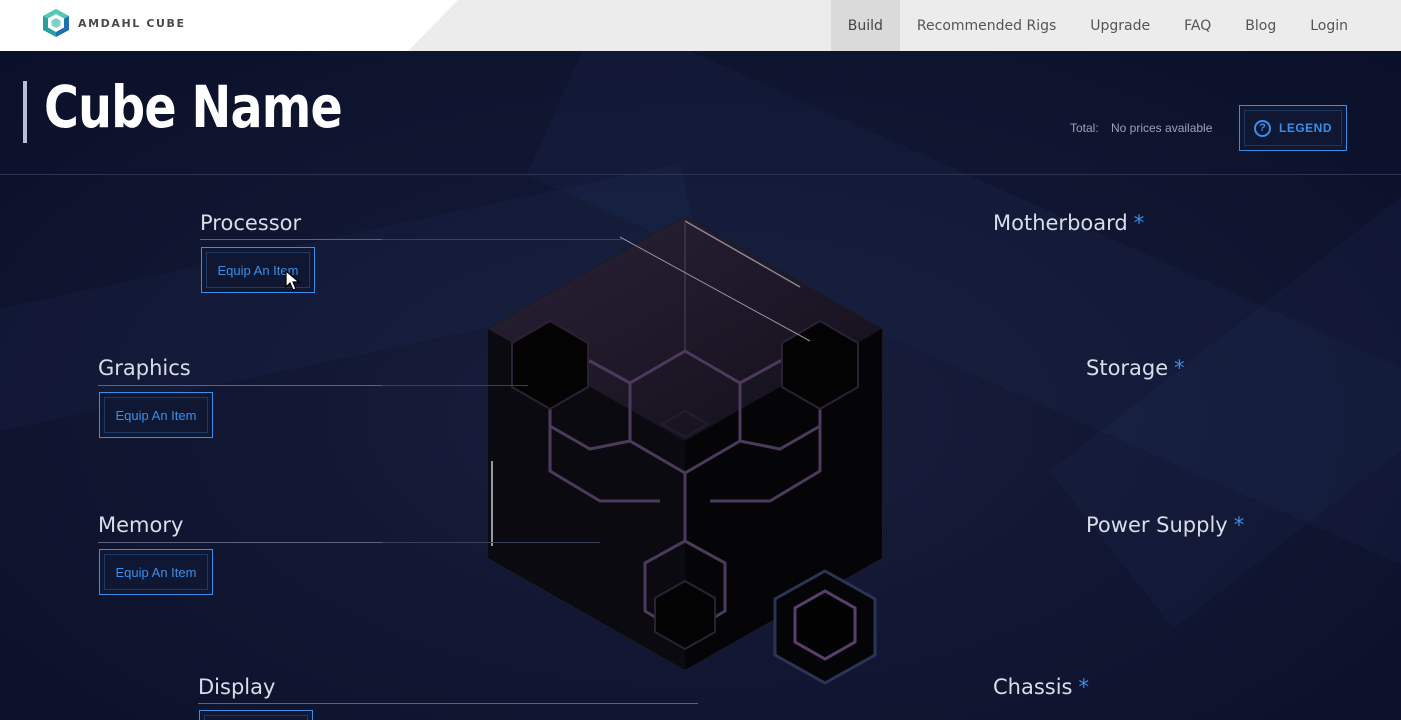  I want to click on slot-name-storage: Storage, so click(1127, 368).